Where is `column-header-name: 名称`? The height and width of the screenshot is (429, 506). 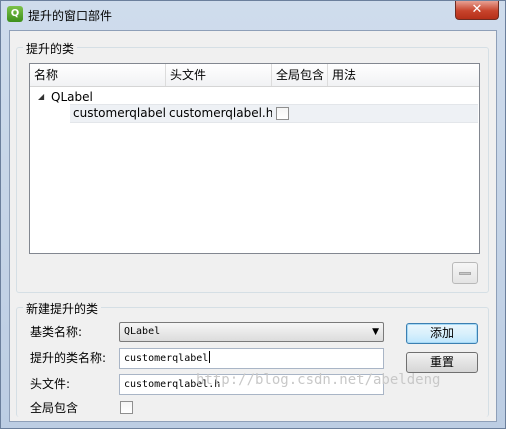 column-header-name: 名称 is located at coordinates (98, 75).